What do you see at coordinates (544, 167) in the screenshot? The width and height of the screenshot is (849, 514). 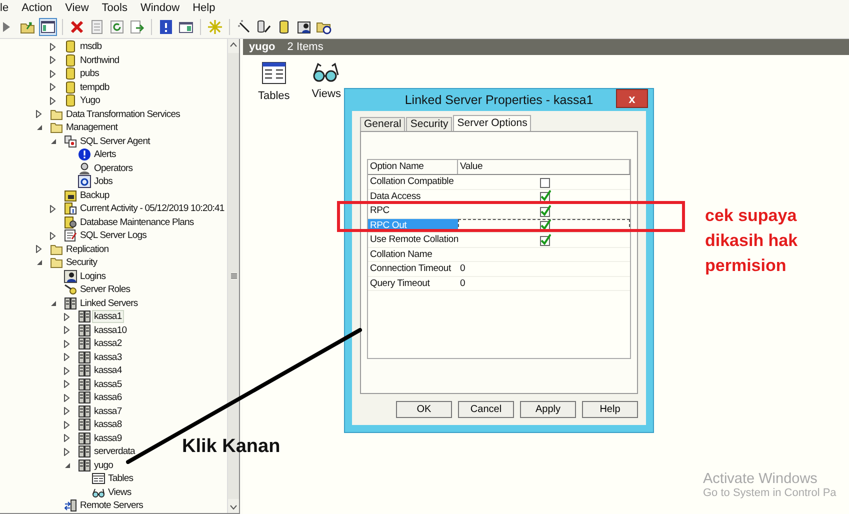 I see `column-header: Value` at bounding box center [544, 167].